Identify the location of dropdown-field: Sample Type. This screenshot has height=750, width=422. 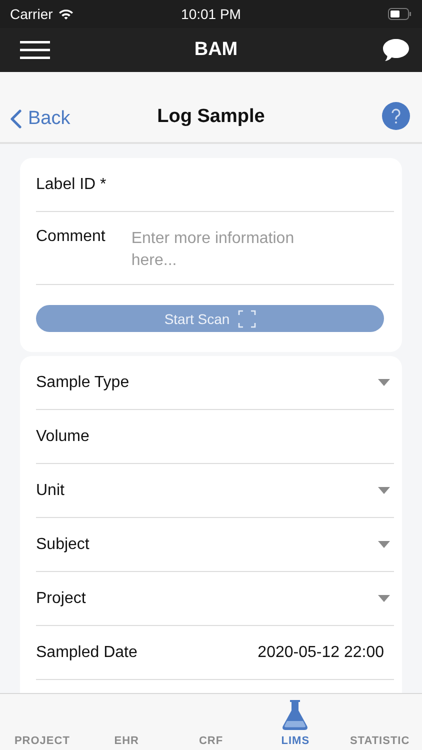
(215, 382).